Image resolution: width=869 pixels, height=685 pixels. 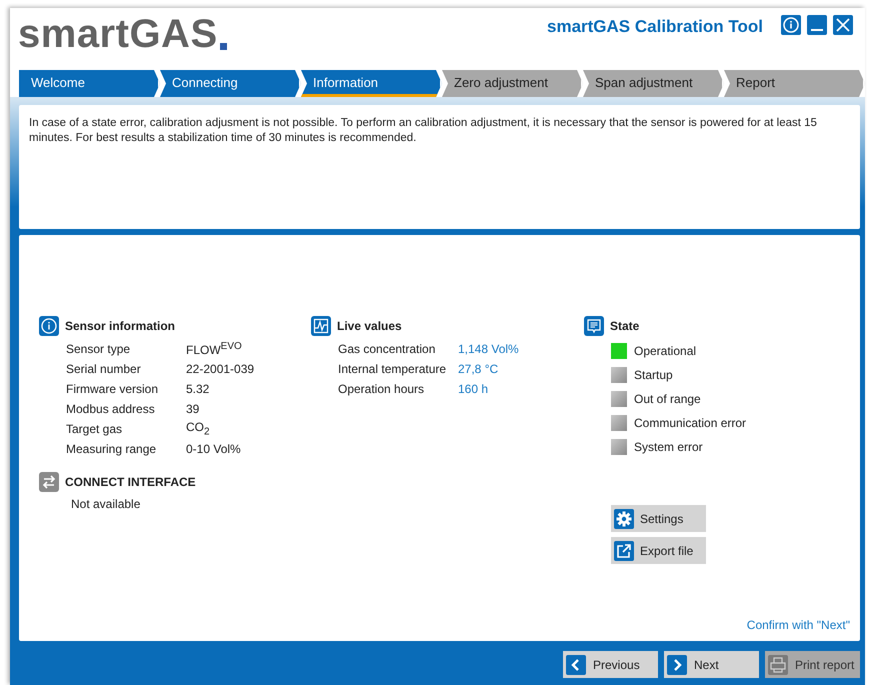 What do you see at coordinates (198, 429) in the screenshot?
I see `field-value: CO$_{2}$` at bounding box center [198, 429].